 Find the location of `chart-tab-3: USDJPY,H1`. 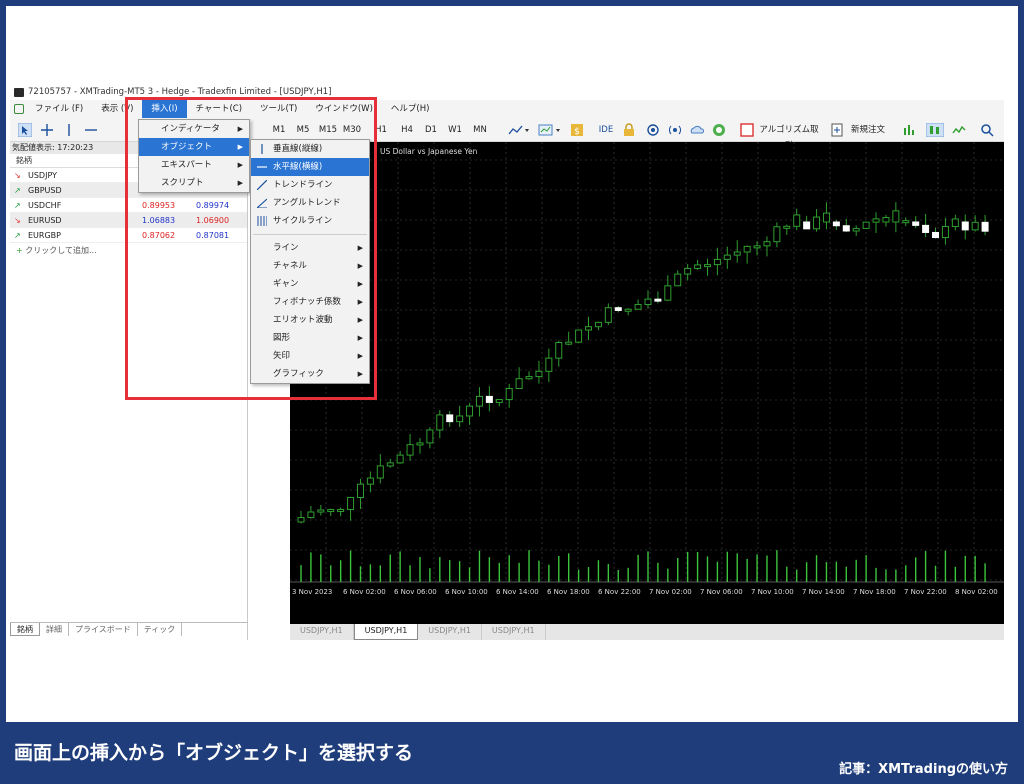

chart-tab-3: USDJPY,H1 is located at coordinates (450, 632).